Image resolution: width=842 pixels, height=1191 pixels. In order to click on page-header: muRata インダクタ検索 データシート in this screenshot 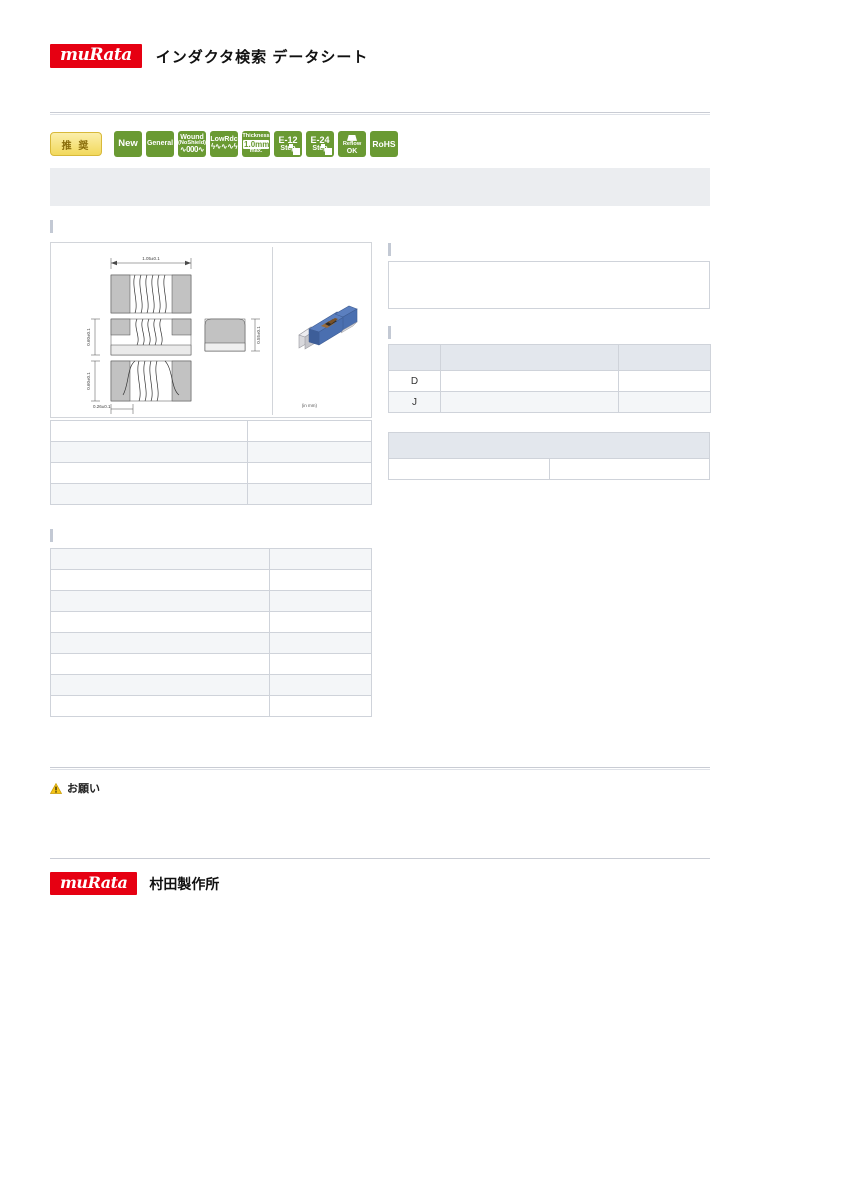, I will do `click(209, 56)`.